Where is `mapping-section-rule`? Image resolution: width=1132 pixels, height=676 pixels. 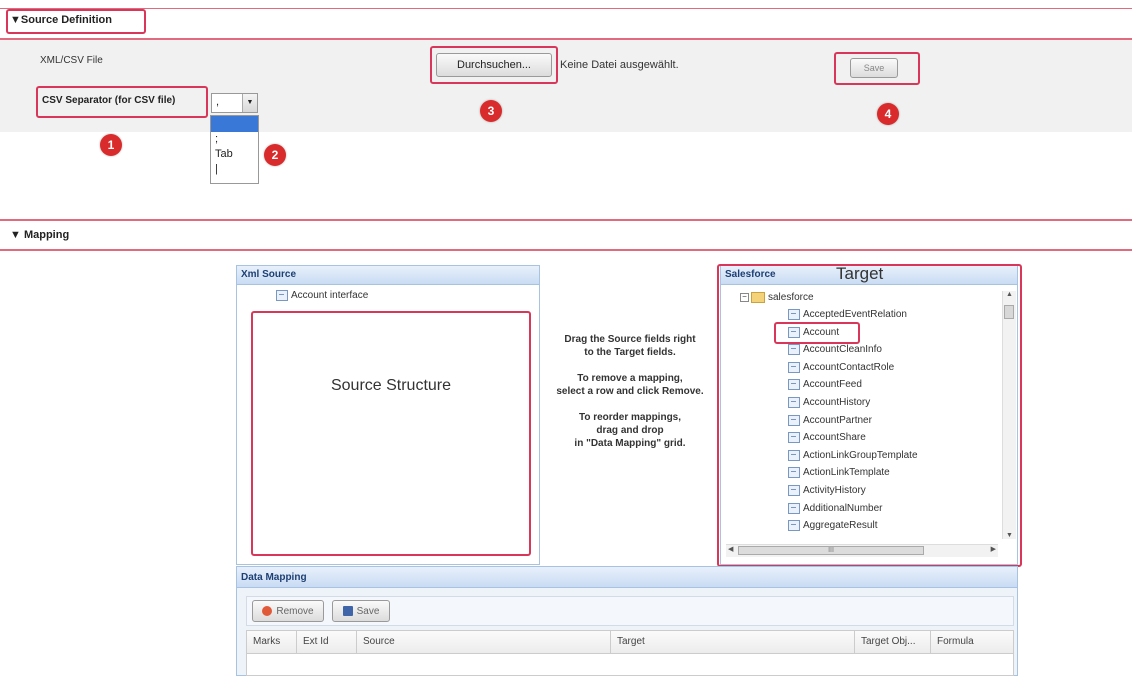
mapping-section-rule is located at coordinates (566, 250).